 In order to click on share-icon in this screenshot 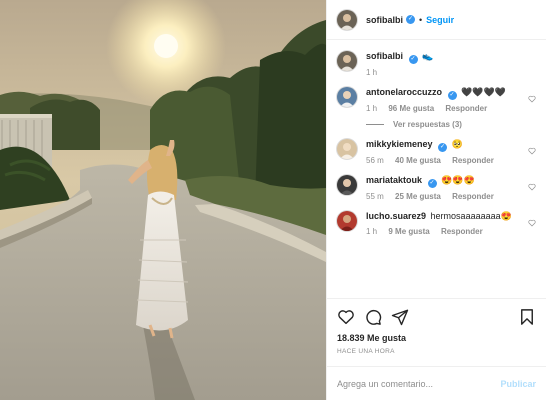, I will do `click(400, 317)`.